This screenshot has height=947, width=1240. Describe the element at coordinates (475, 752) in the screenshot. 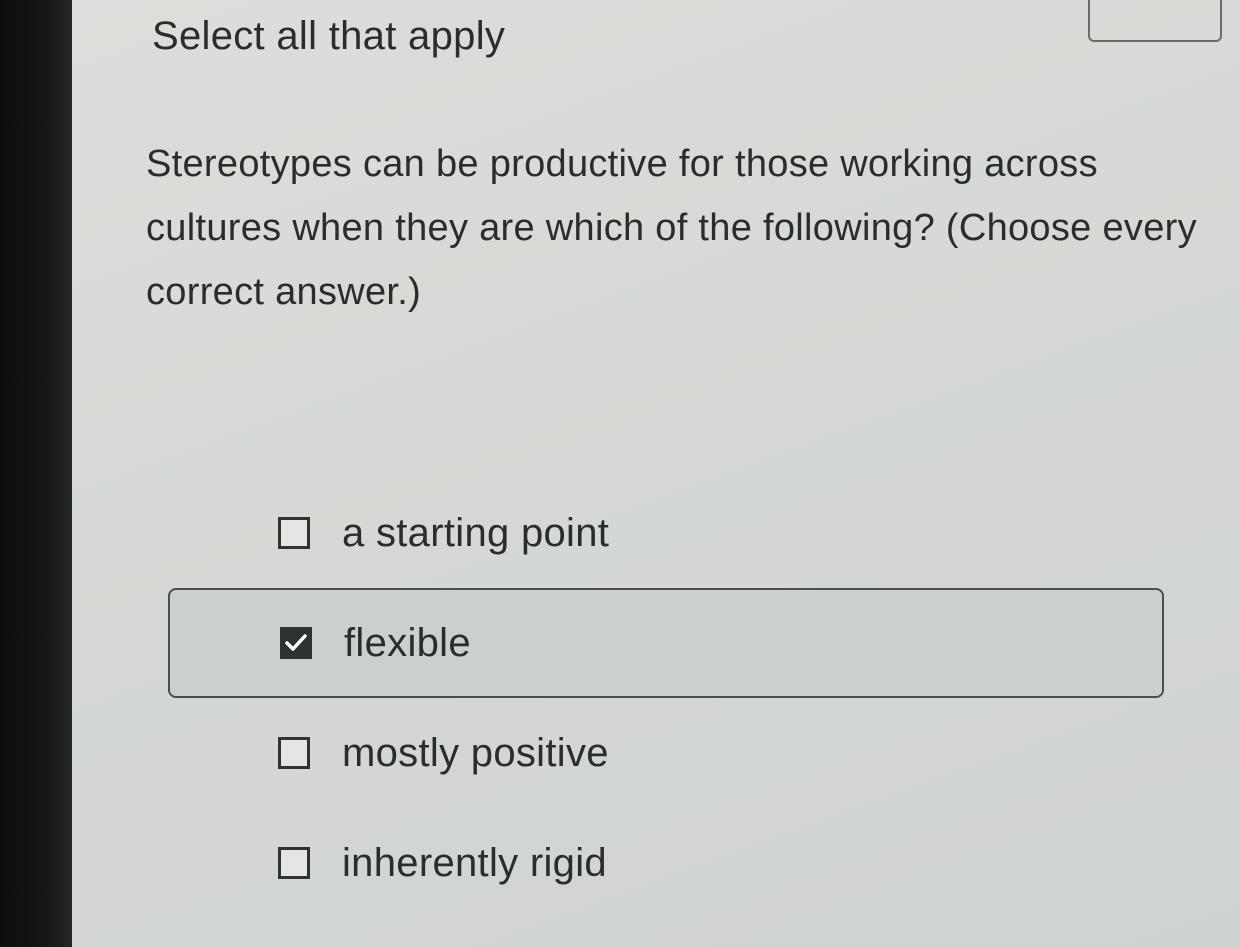

I see `option-label: mostly positive` at that location.